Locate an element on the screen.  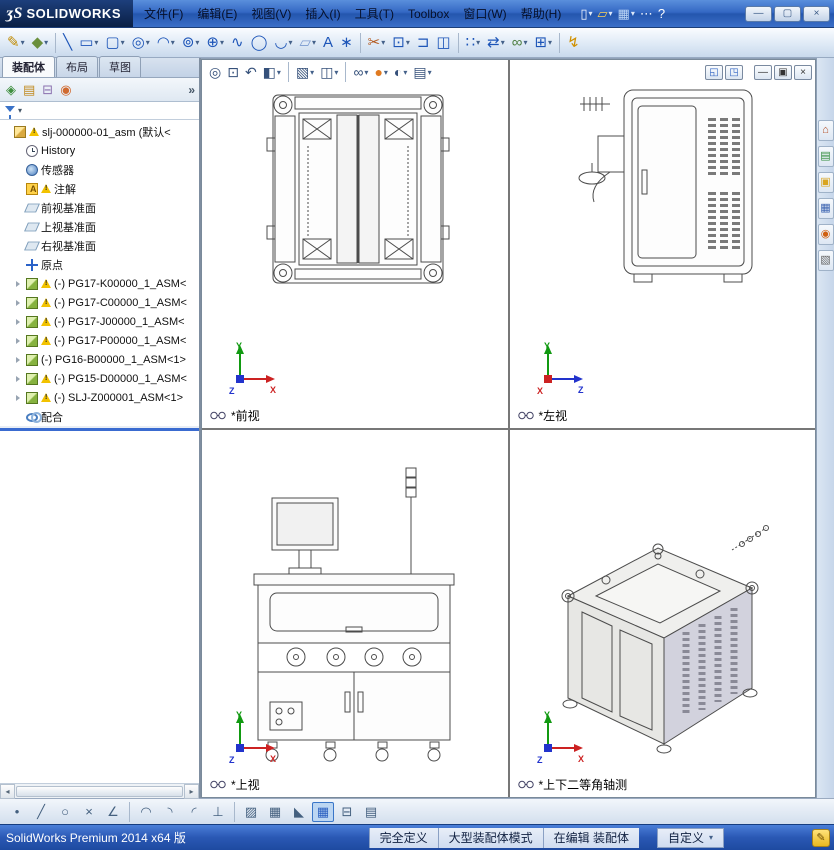
section-view-icon: ◧ ▾ is located at coordinates (272, 72).